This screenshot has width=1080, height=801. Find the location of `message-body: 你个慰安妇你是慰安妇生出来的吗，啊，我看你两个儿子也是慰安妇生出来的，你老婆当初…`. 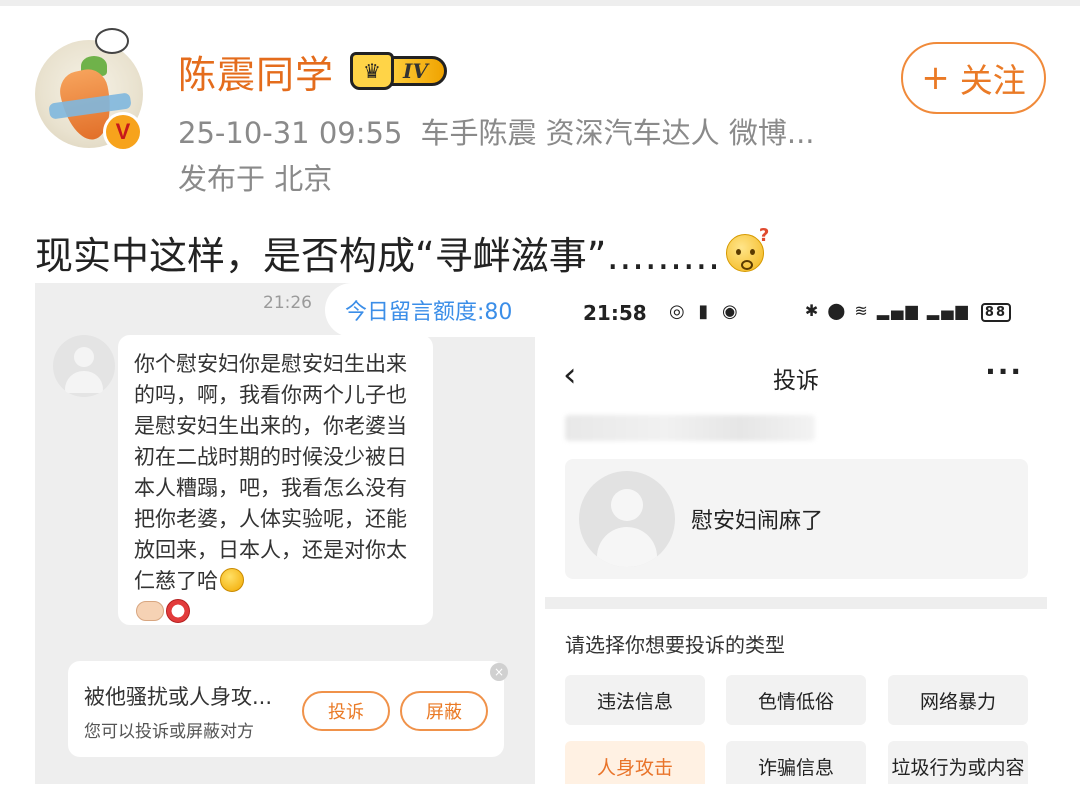

message-body: 你个慰安妇你是慰安妇生出来的吗，啊，我看你两个儿子也是慰安妇生出来的，你老婆当初… is located at coordinates (270, 472).